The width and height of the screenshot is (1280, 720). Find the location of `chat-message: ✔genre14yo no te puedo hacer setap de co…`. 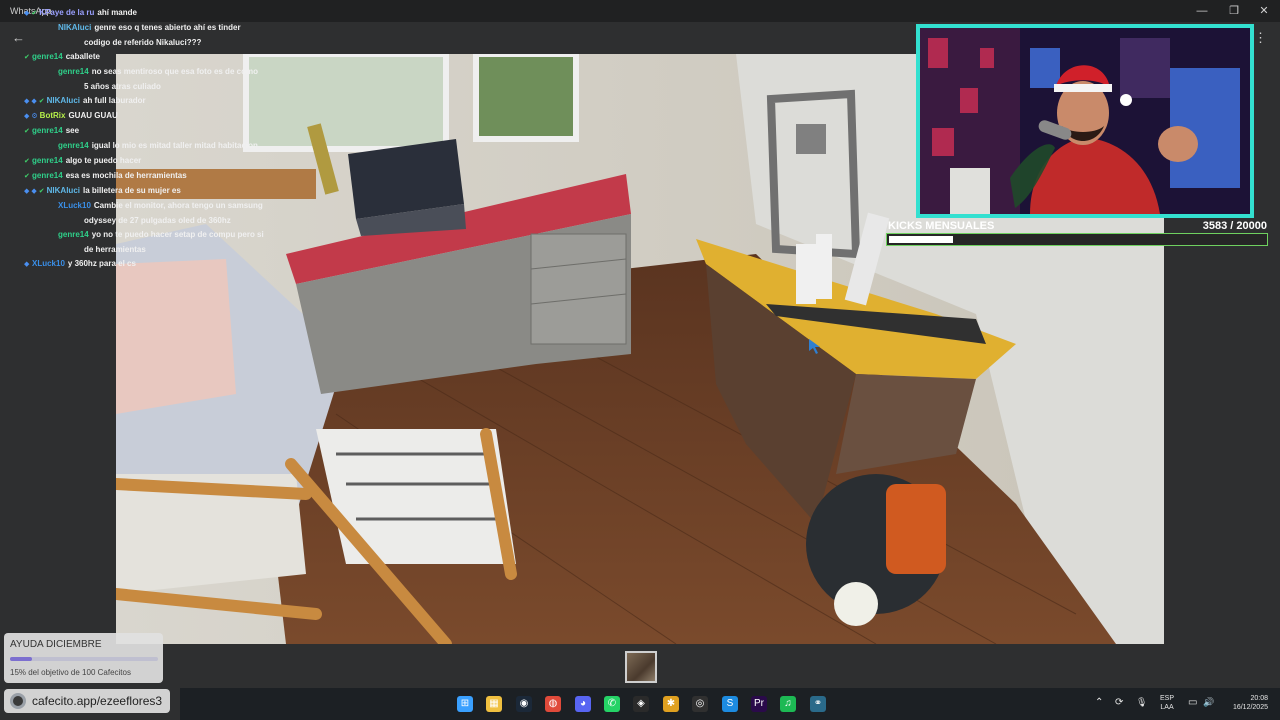

chat-message: ✔genre14yo no te puedo hacer setap de co… is located at coordinates (144, 242).